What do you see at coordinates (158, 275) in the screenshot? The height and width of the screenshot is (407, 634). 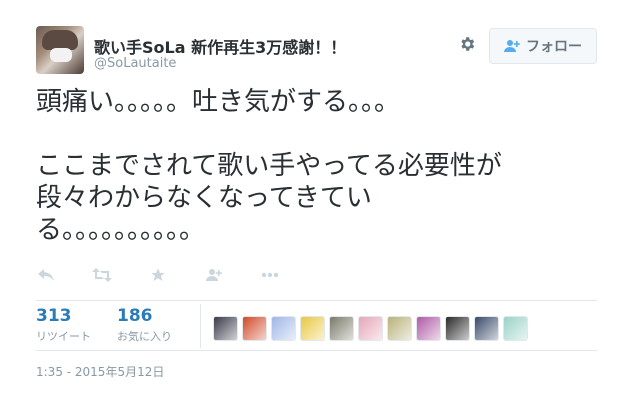 I see `star-icon` at bounding box center [158, 275].